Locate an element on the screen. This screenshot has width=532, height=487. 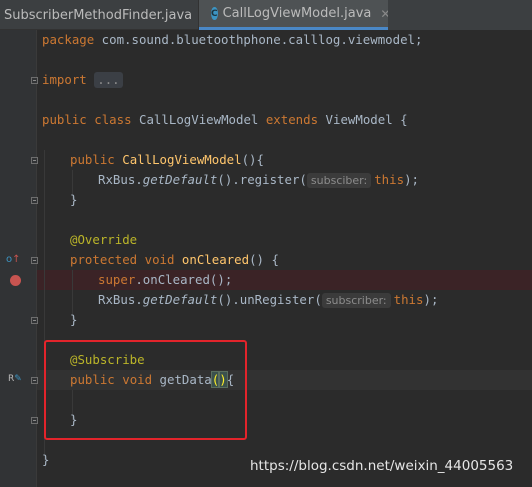
code-line-on-cleared: protected void onCleared() { is located at coordinates (174, 260).